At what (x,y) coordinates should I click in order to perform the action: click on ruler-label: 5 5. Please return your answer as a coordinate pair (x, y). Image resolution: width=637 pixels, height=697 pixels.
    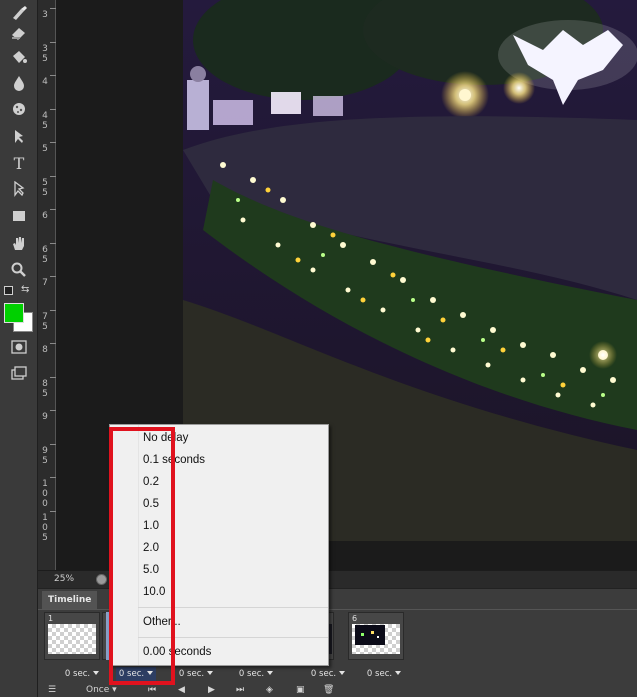
    Looking at the image, I should click on (45, 187).